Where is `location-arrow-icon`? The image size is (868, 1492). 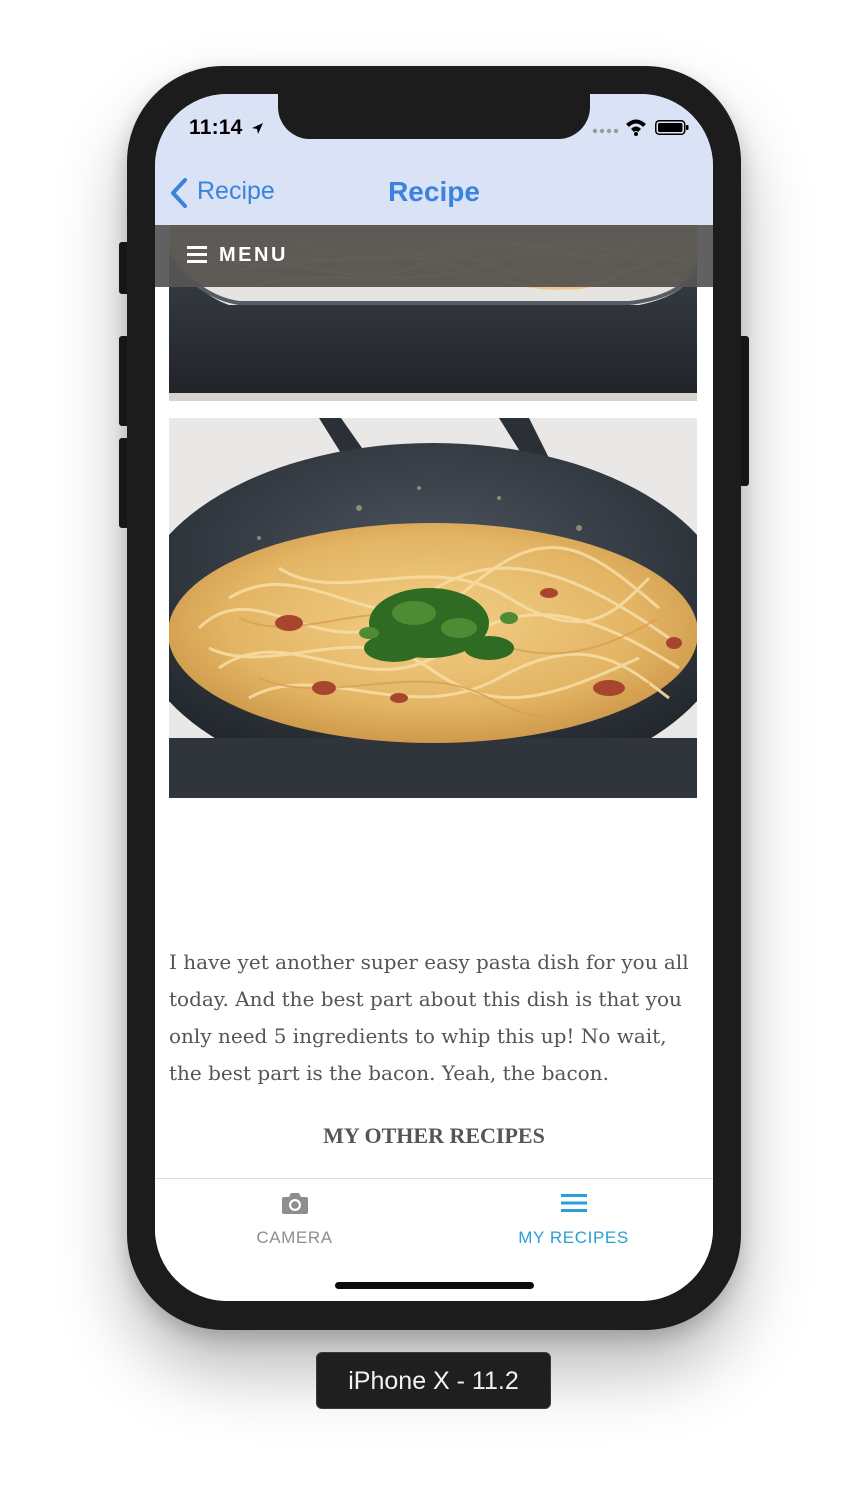 location-arrow-icon is located at coordinates (257, 128).